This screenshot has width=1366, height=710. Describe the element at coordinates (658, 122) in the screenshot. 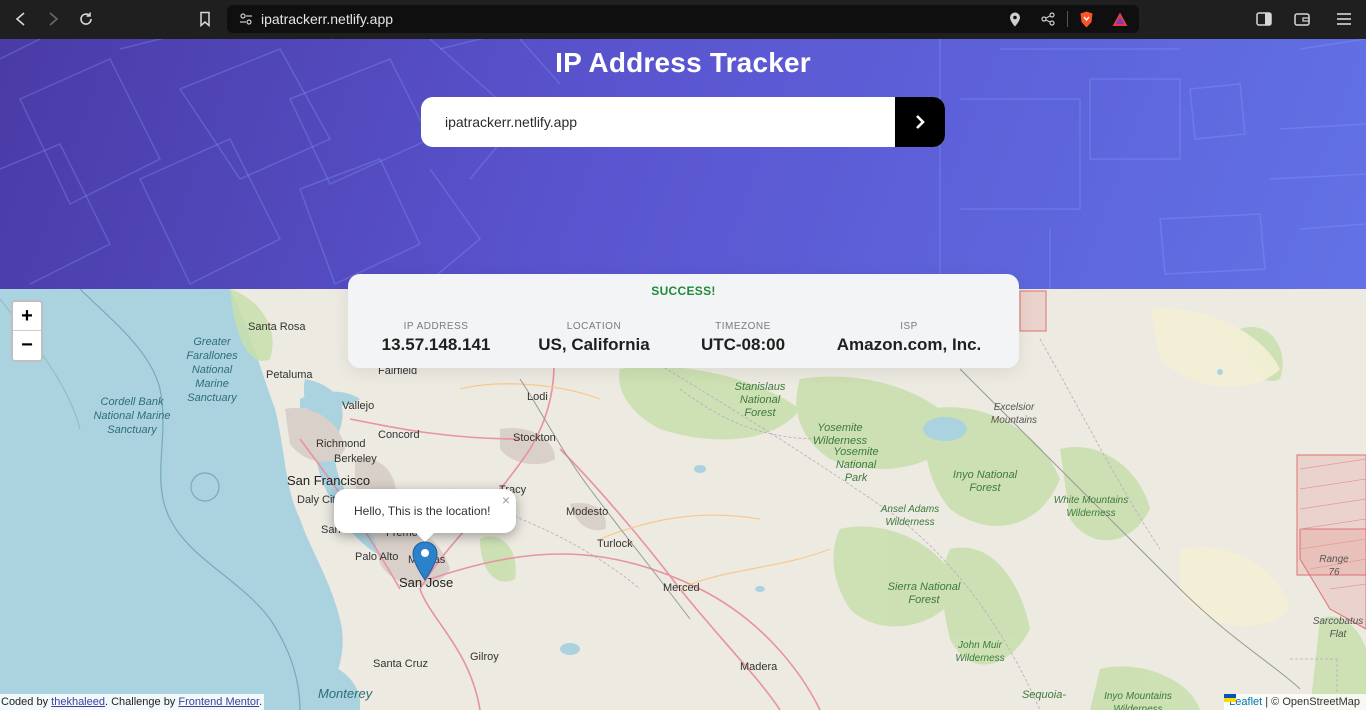

I see `ip-search-input` at that location.